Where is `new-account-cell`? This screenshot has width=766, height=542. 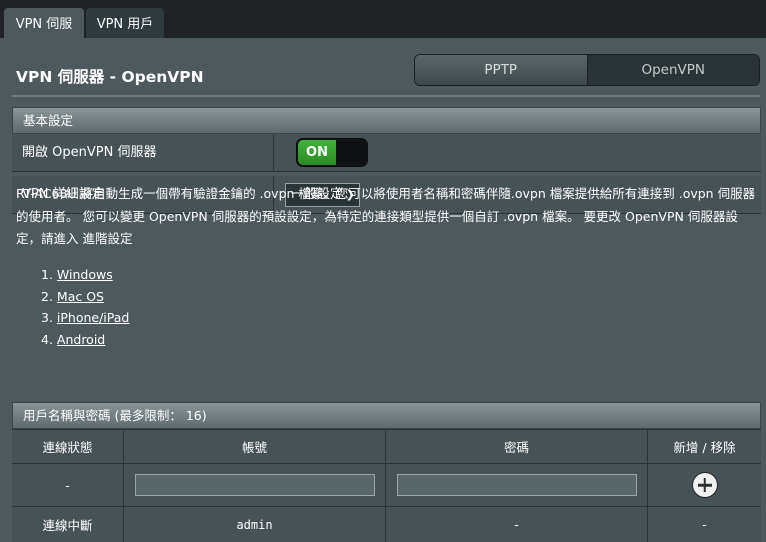
new-account-cell is located at coordinates (255, 485).